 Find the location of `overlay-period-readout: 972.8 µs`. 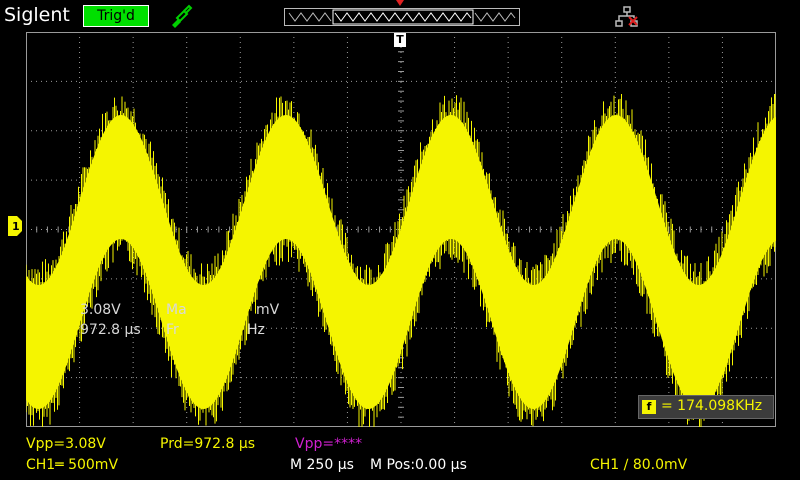

overlay-period-readout: 972.8 µs is located at coordinates (110, 330).